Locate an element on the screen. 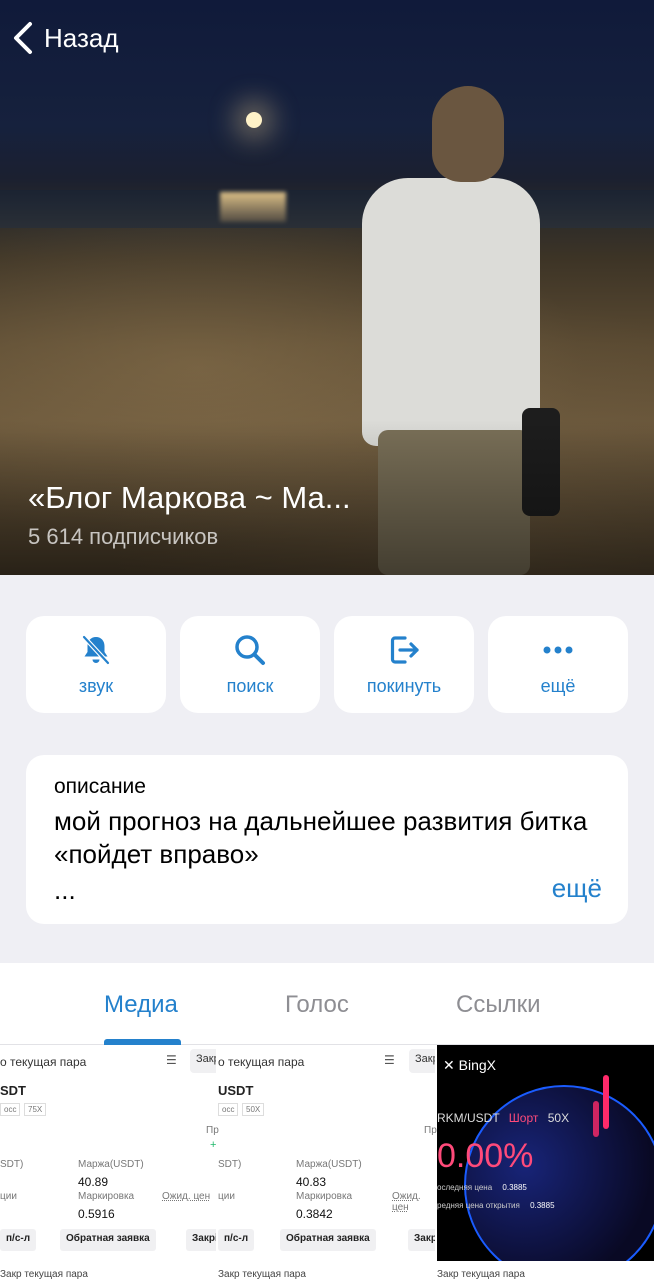  back-label: Назад is located at coordinates (81, 37).